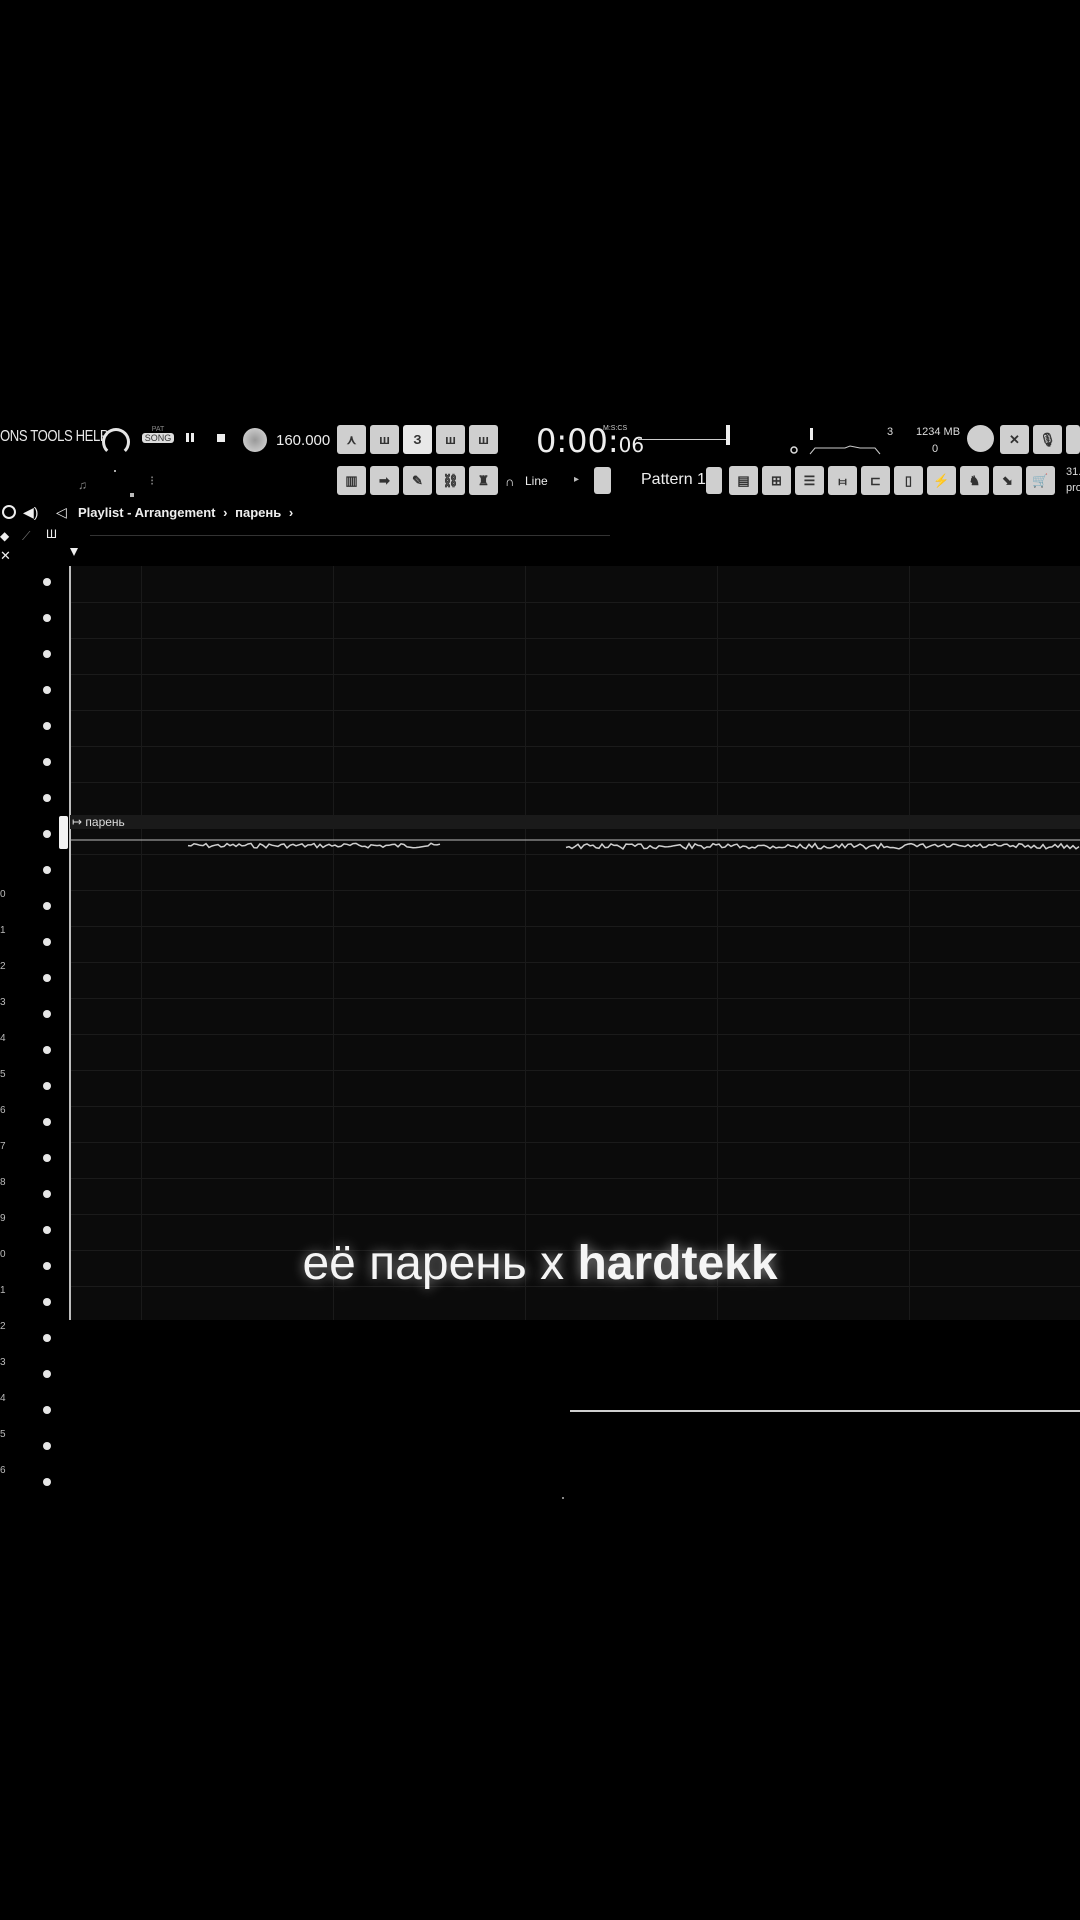 This screenshot has height=1920, width=1080. Describe the element at coordinates (74, 552) in the screenshot. I see `timeline-marker-icon` at that location.